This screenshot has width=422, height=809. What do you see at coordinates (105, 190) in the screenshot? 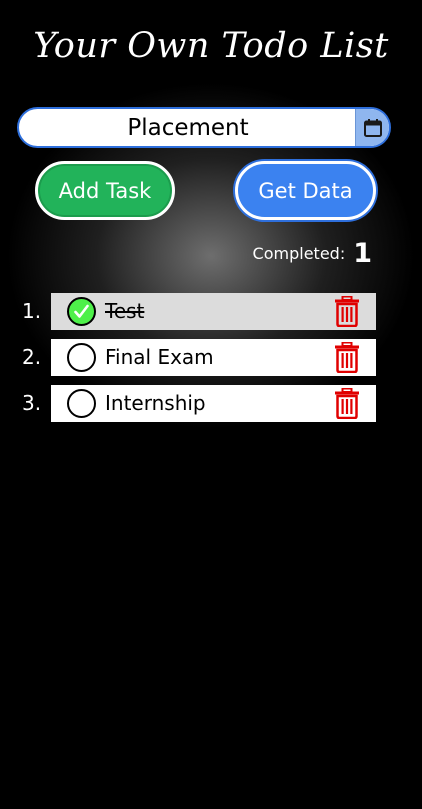
I see `add-task-button: Add Task` at bounding box center [105, 190].